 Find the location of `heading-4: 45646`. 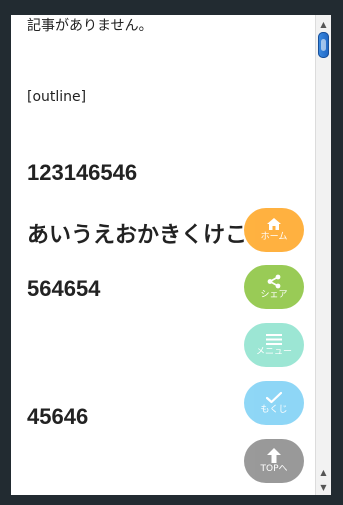

heading-4: 45646 is located at coordinates (58, 416).